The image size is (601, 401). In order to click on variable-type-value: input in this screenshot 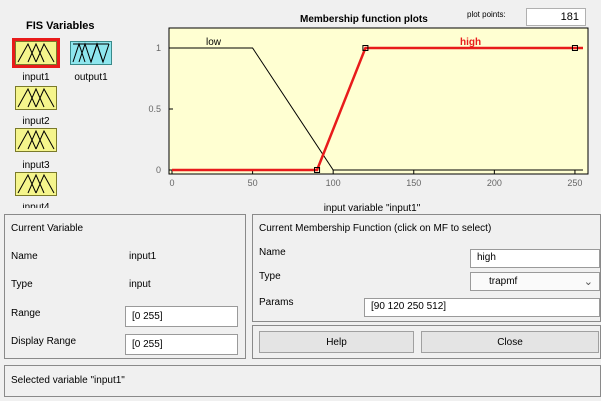, I will do `click(140, 284)`.